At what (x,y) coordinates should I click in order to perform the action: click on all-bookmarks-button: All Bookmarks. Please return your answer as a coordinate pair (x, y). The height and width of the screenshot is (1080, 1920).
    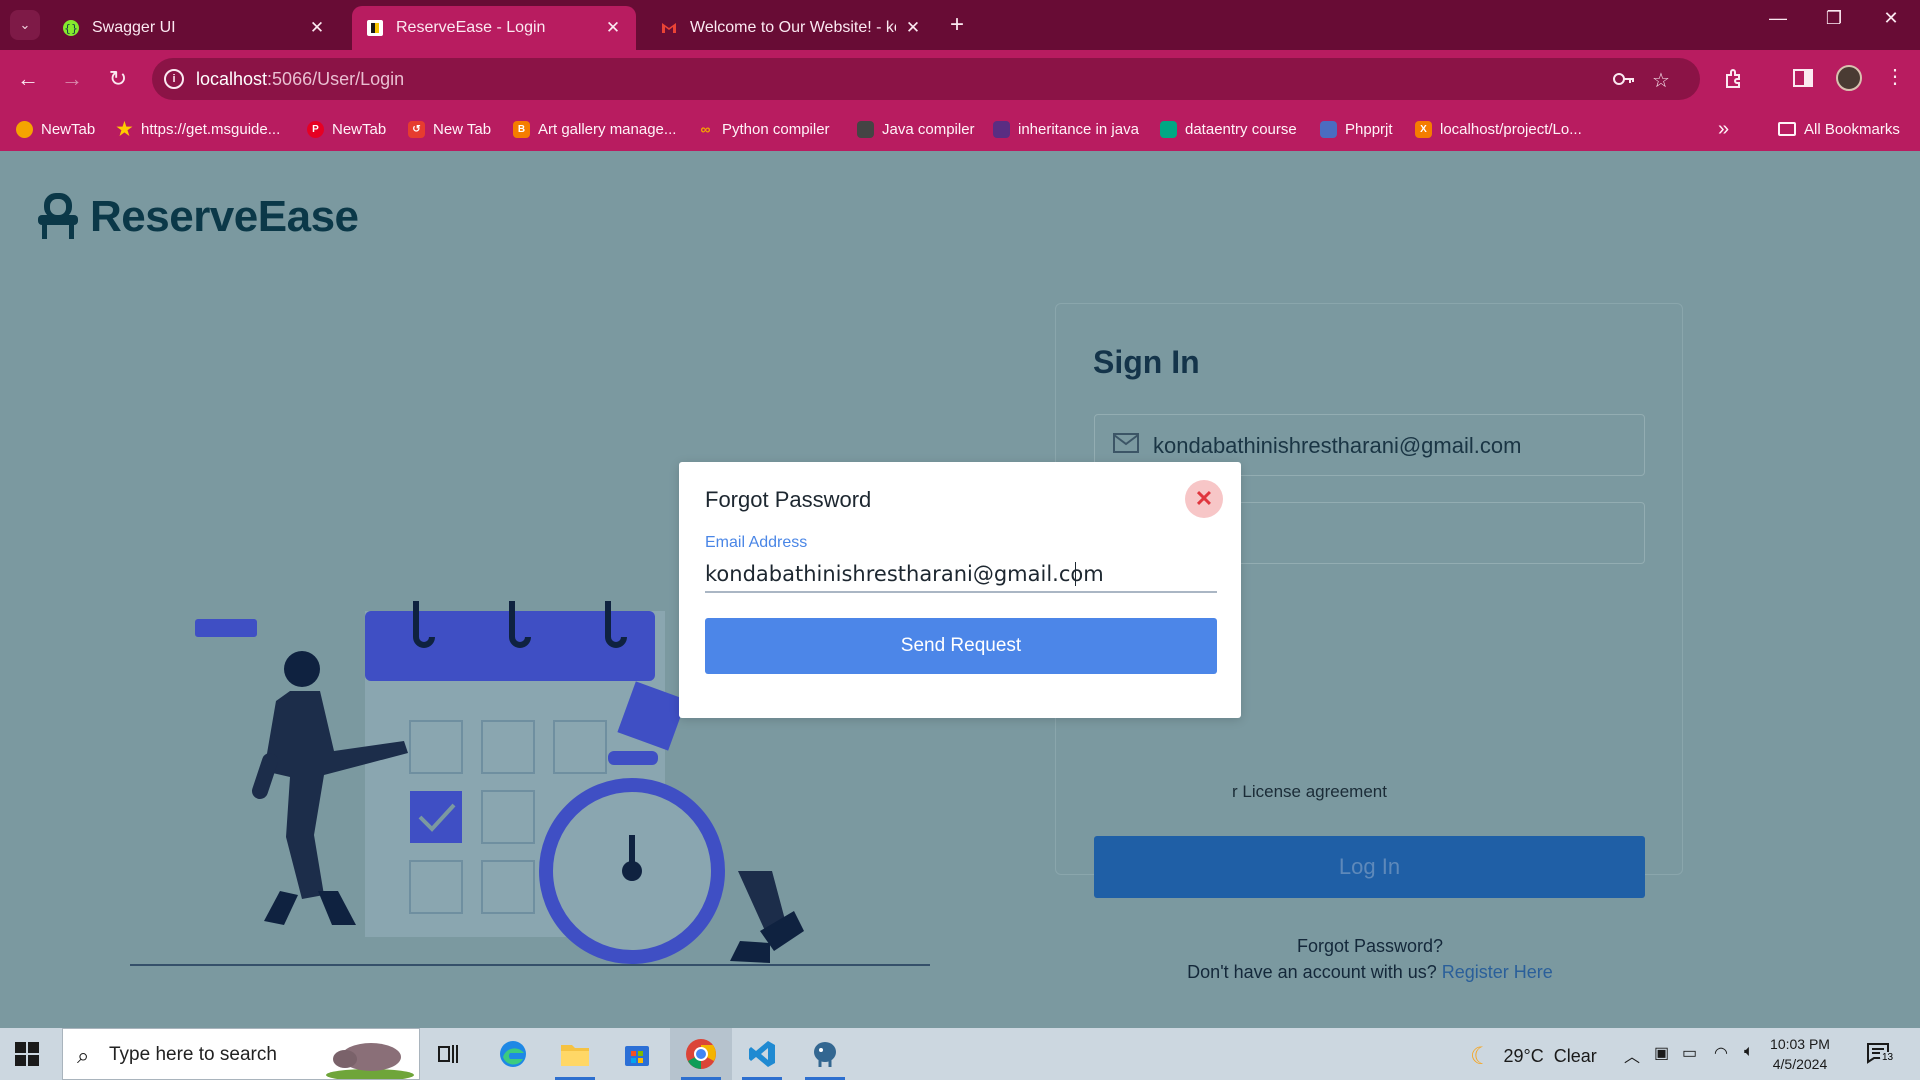
    Looking at the image, I should click on (1839, 129).